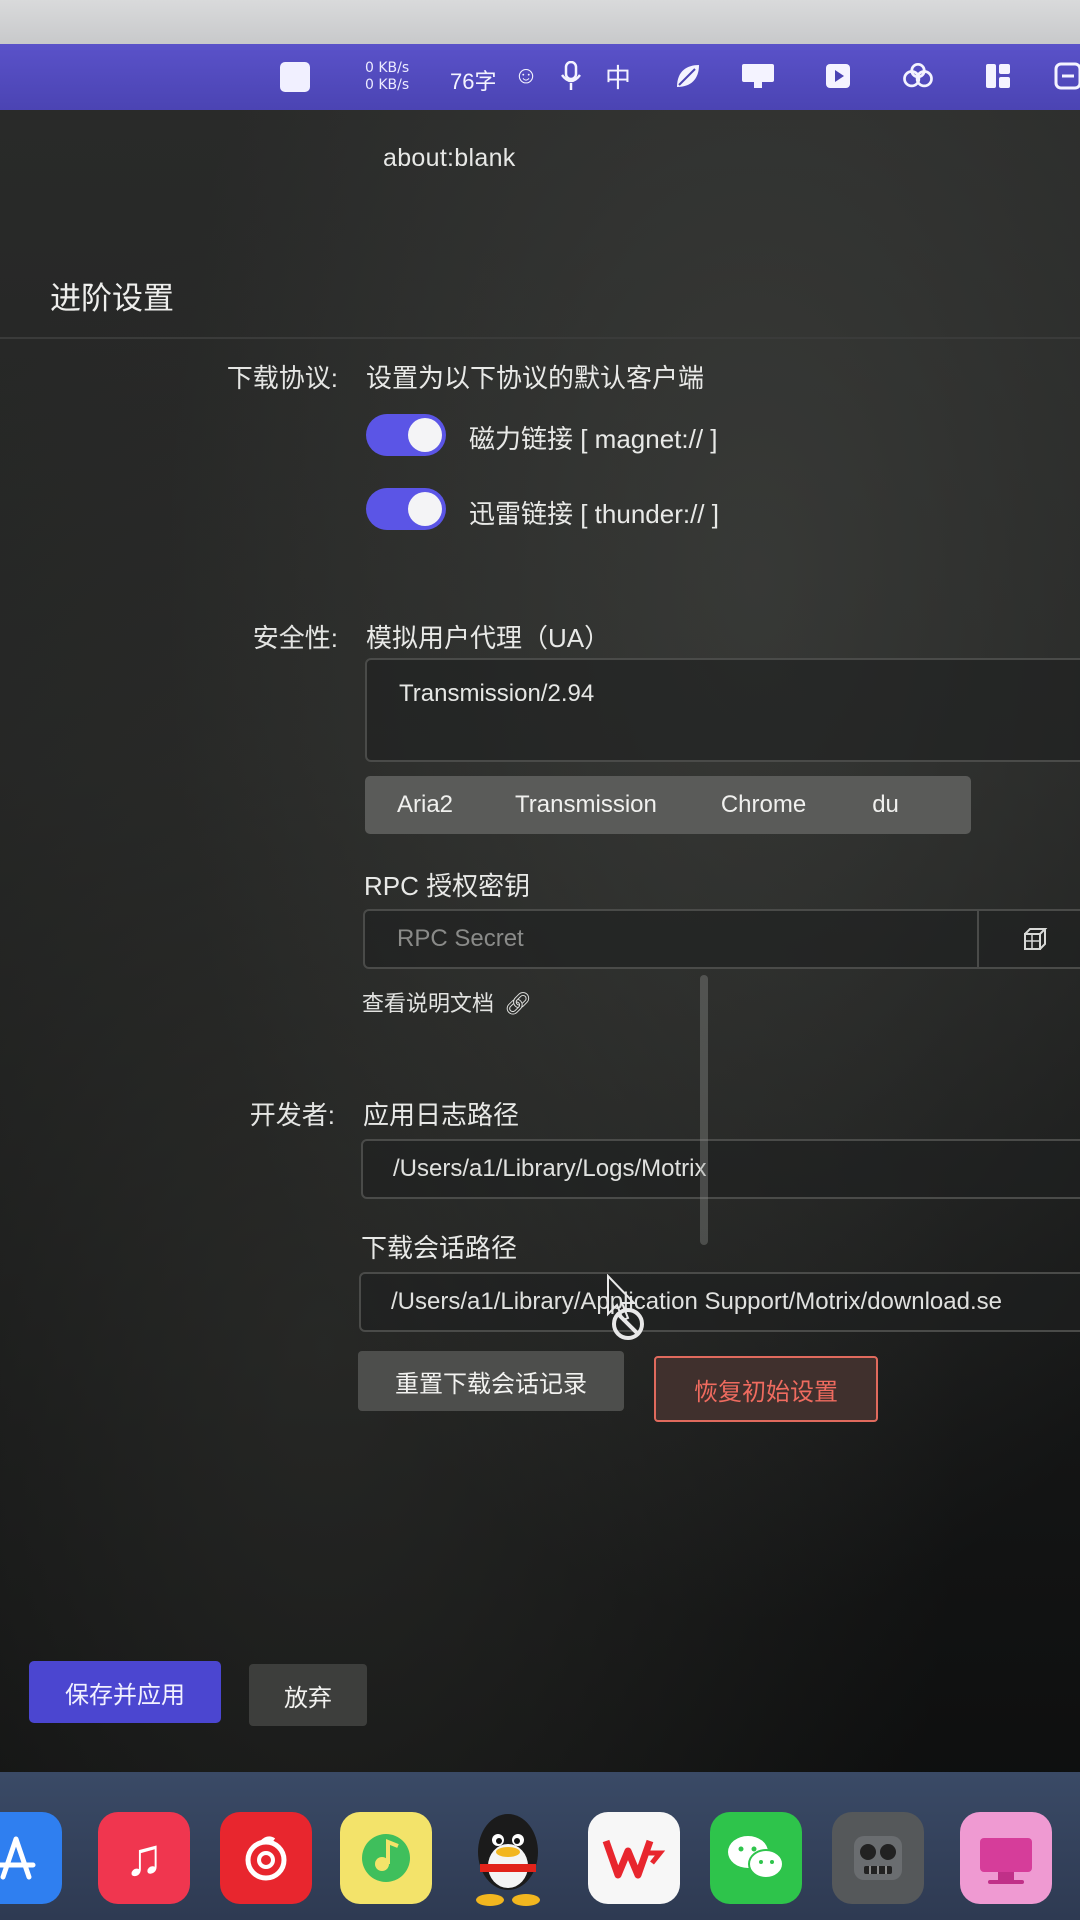  I want to click on emoji-icon: ☺, so click(526, 76).